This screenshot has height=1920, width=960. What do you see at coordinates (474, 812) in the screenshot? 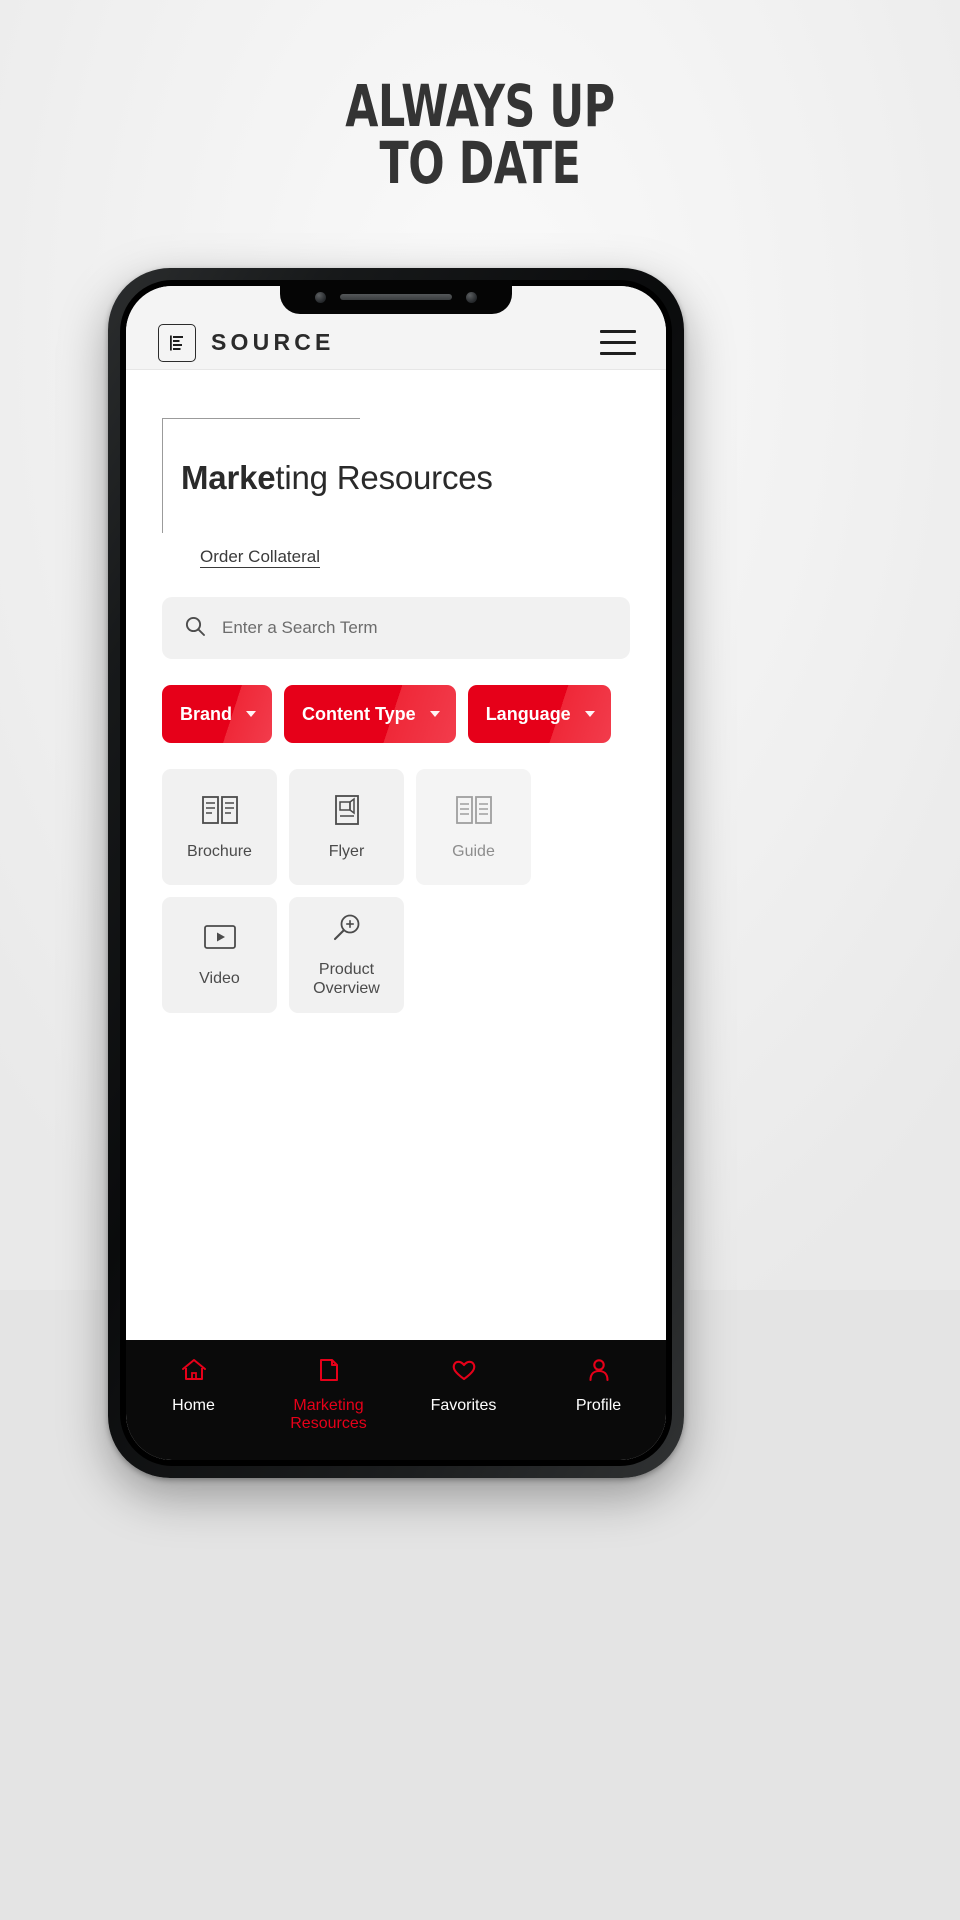
I see `guide-book-icon` at bounding box center [474, 812].